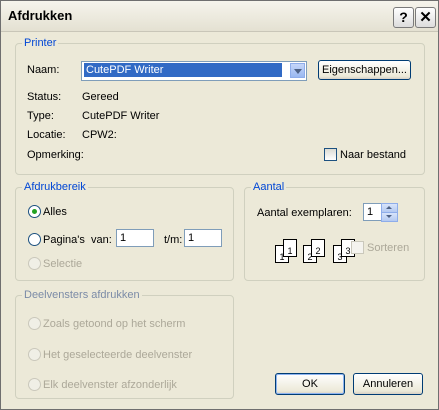 The width and height of the screenshot is (439, 410). I want to click on frames-group-label: Deelvensters afdrukken, so click(82, 295).